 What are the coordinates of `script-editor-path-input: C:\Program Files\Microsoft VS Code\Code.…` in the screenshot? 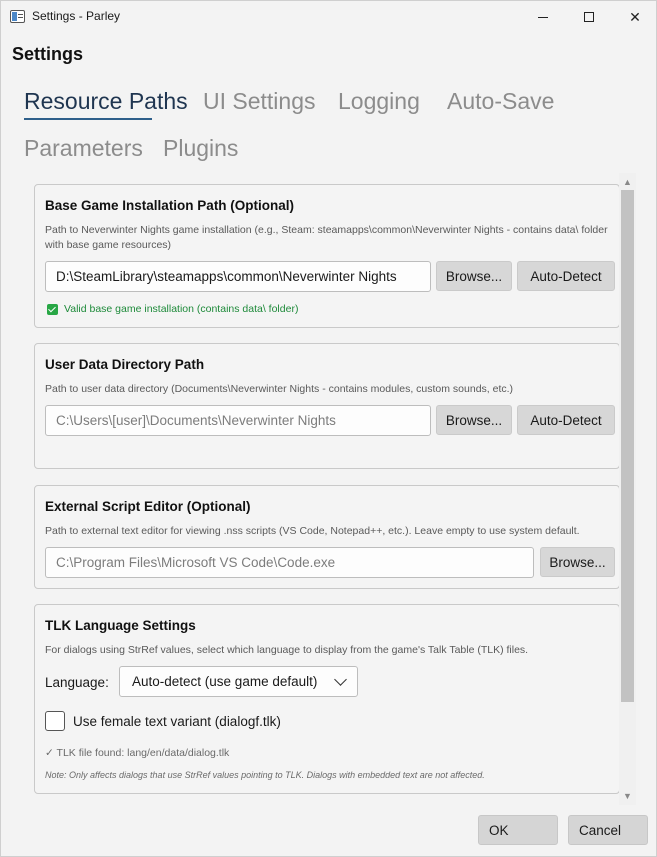 It's located at (289, 562).